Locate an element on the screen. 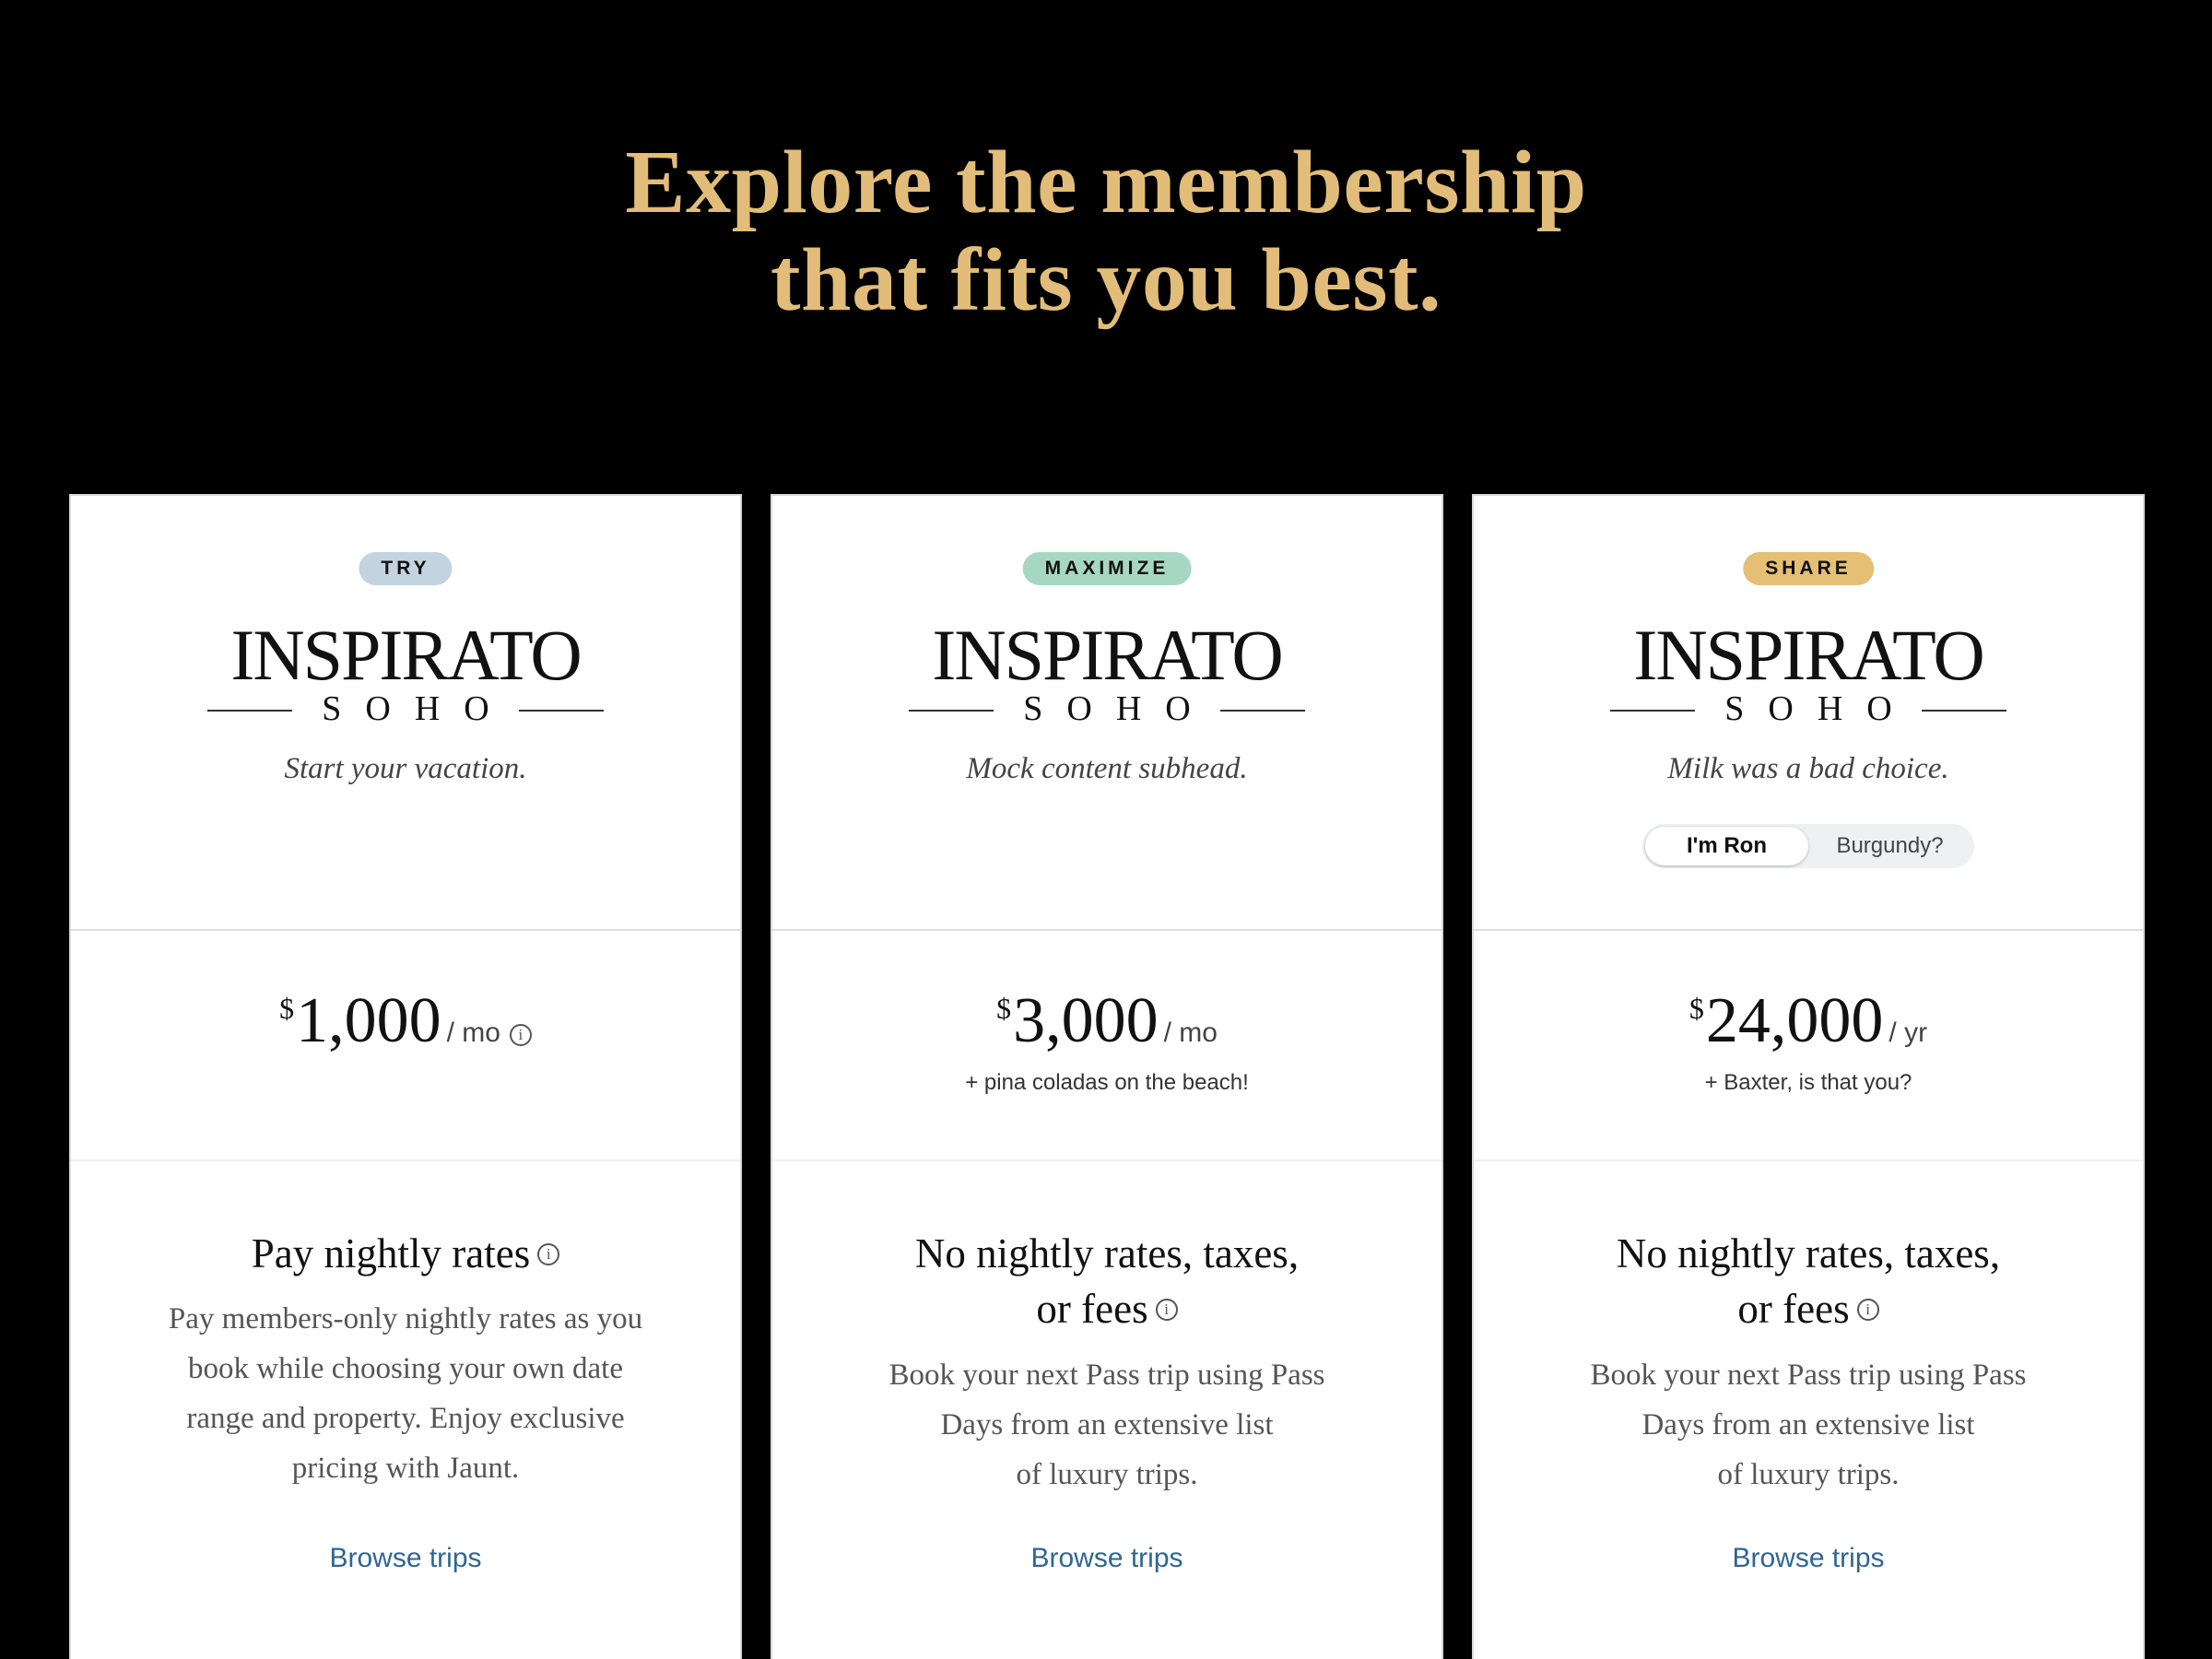 The image size is (2212, 1659). feature-body-line: Pay members-only nightly rates as you is located at coordinates (405, 1318).